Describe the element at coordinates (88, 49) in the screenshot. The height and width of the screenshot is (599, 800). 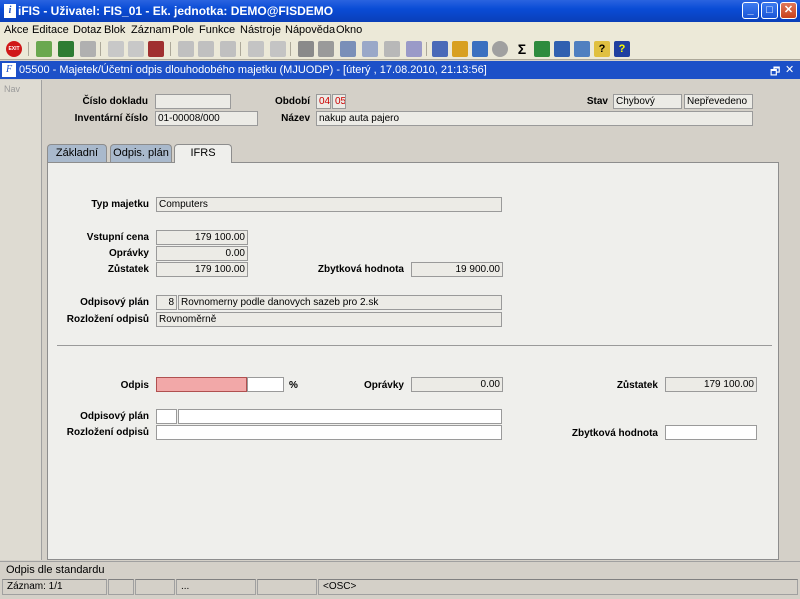
I see `delete-icon` at that location.